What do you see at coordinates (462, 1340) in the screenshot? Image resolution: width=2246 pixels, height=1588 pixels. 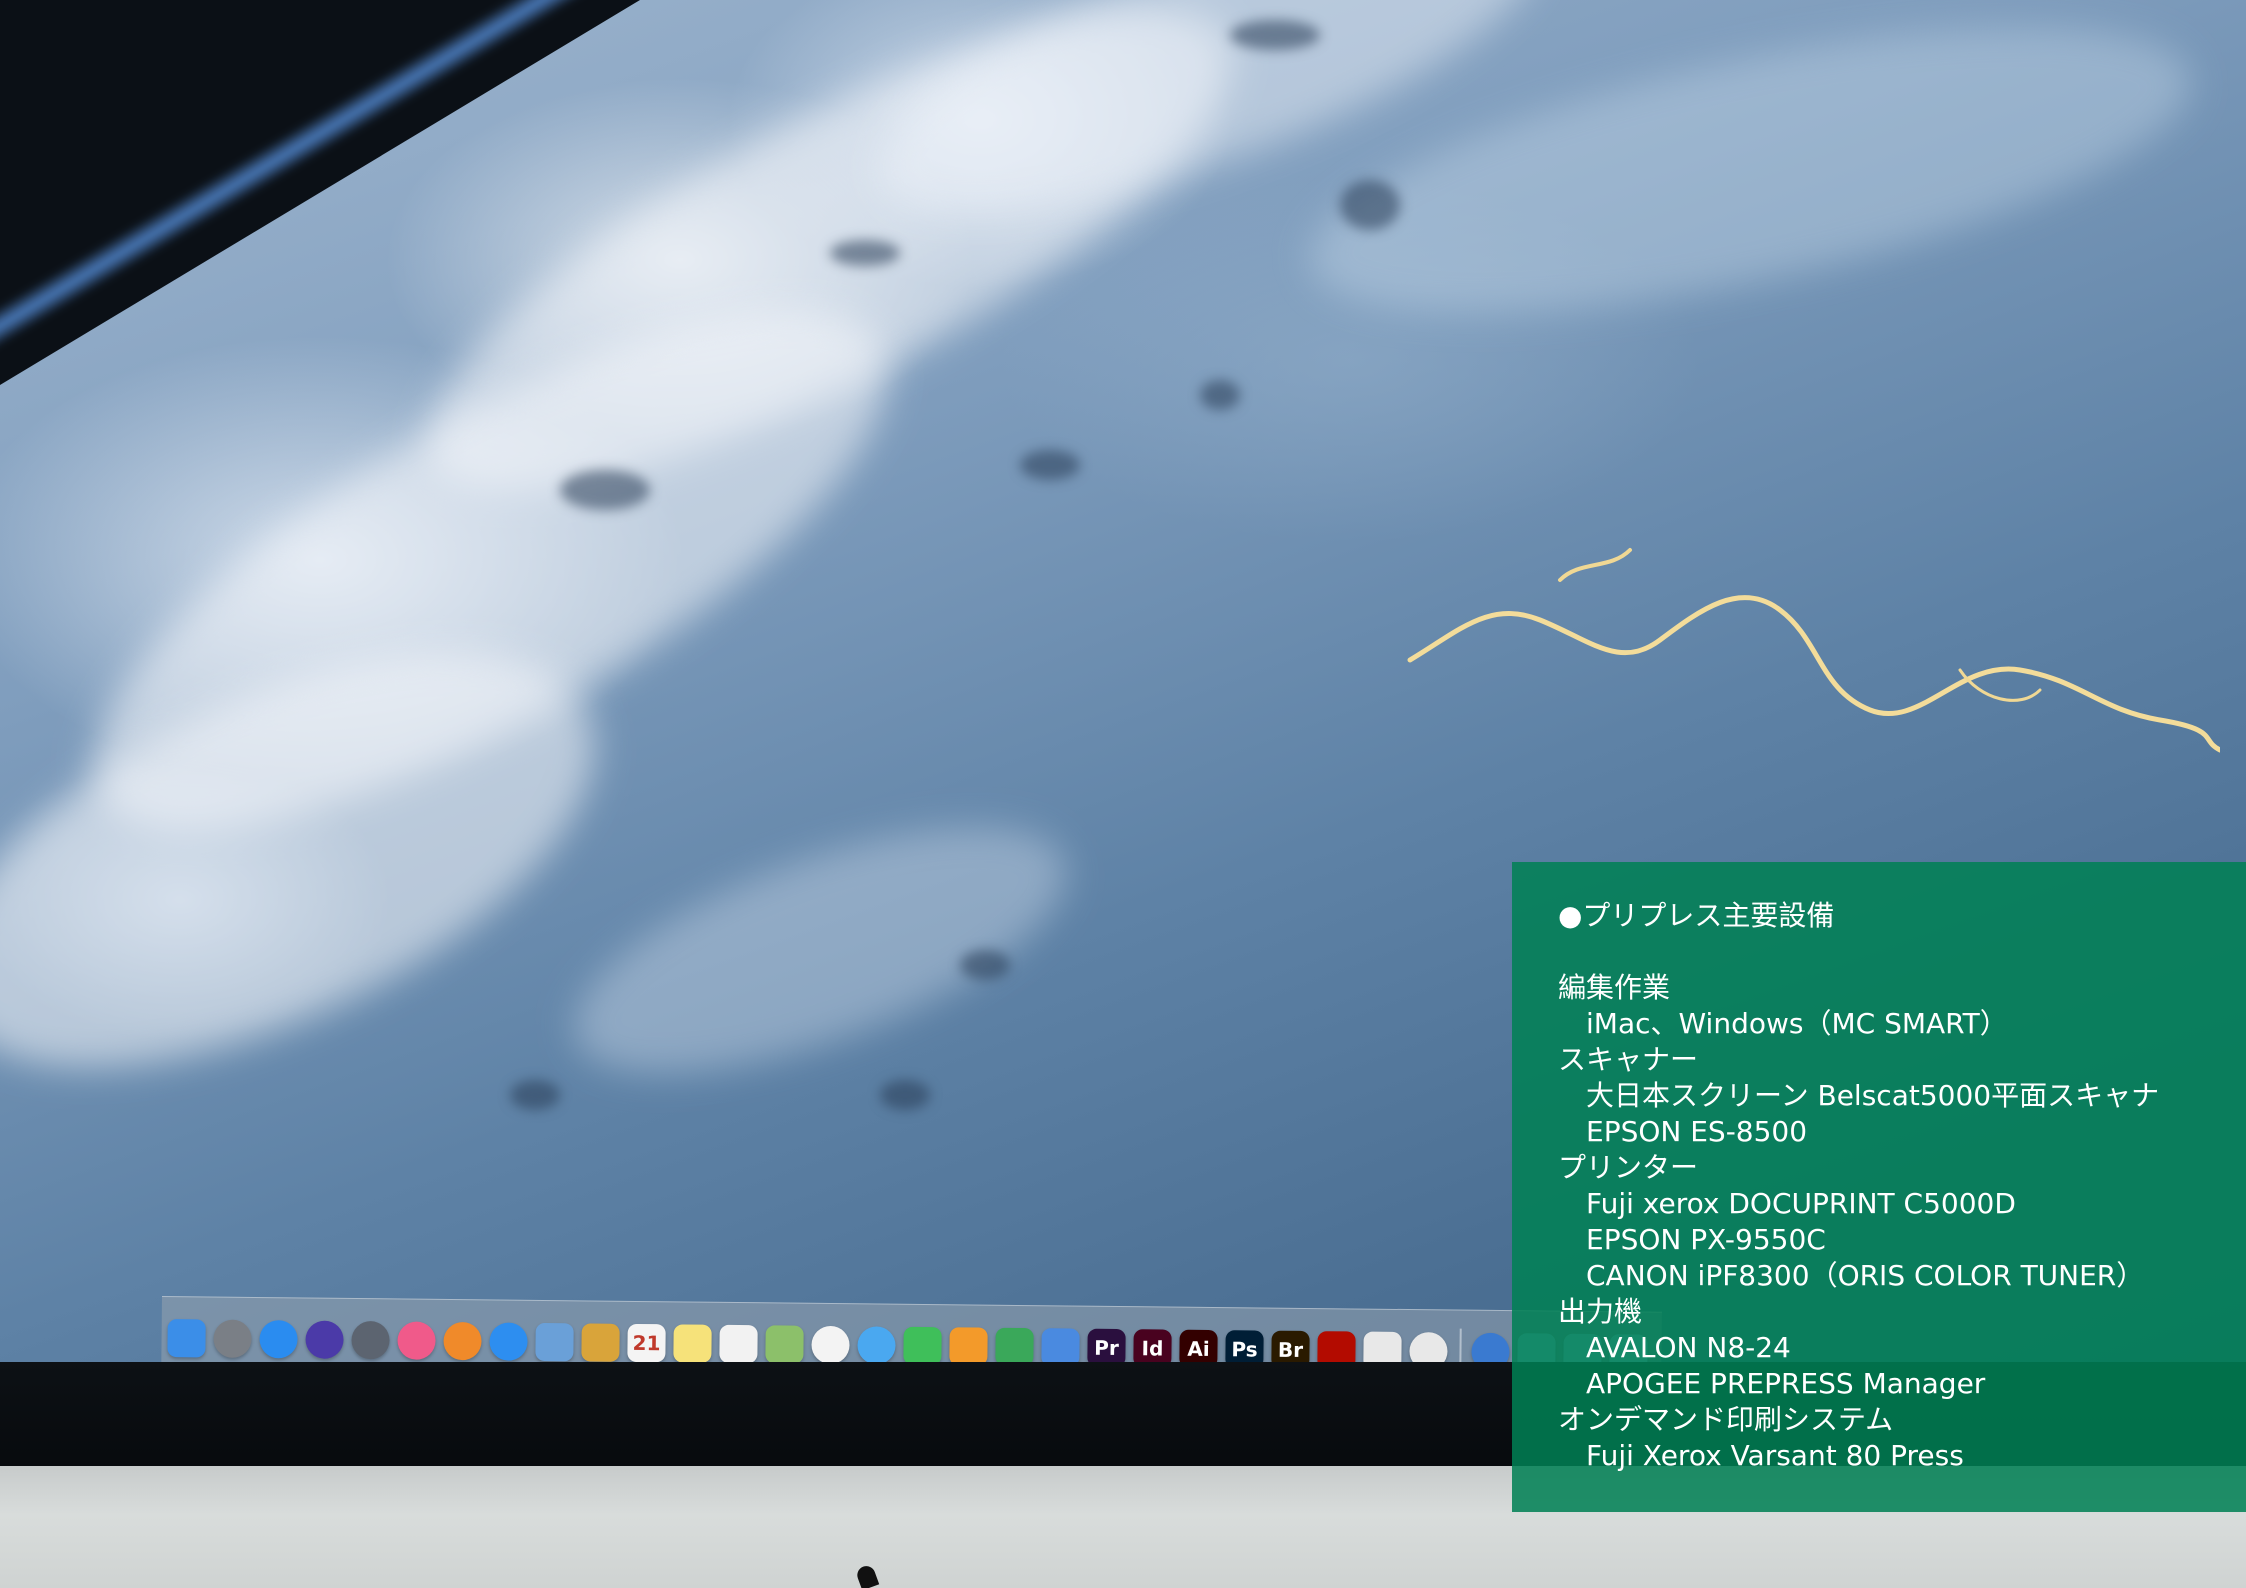 I see `ibooks-icon` at bounding box center [462, 1340].